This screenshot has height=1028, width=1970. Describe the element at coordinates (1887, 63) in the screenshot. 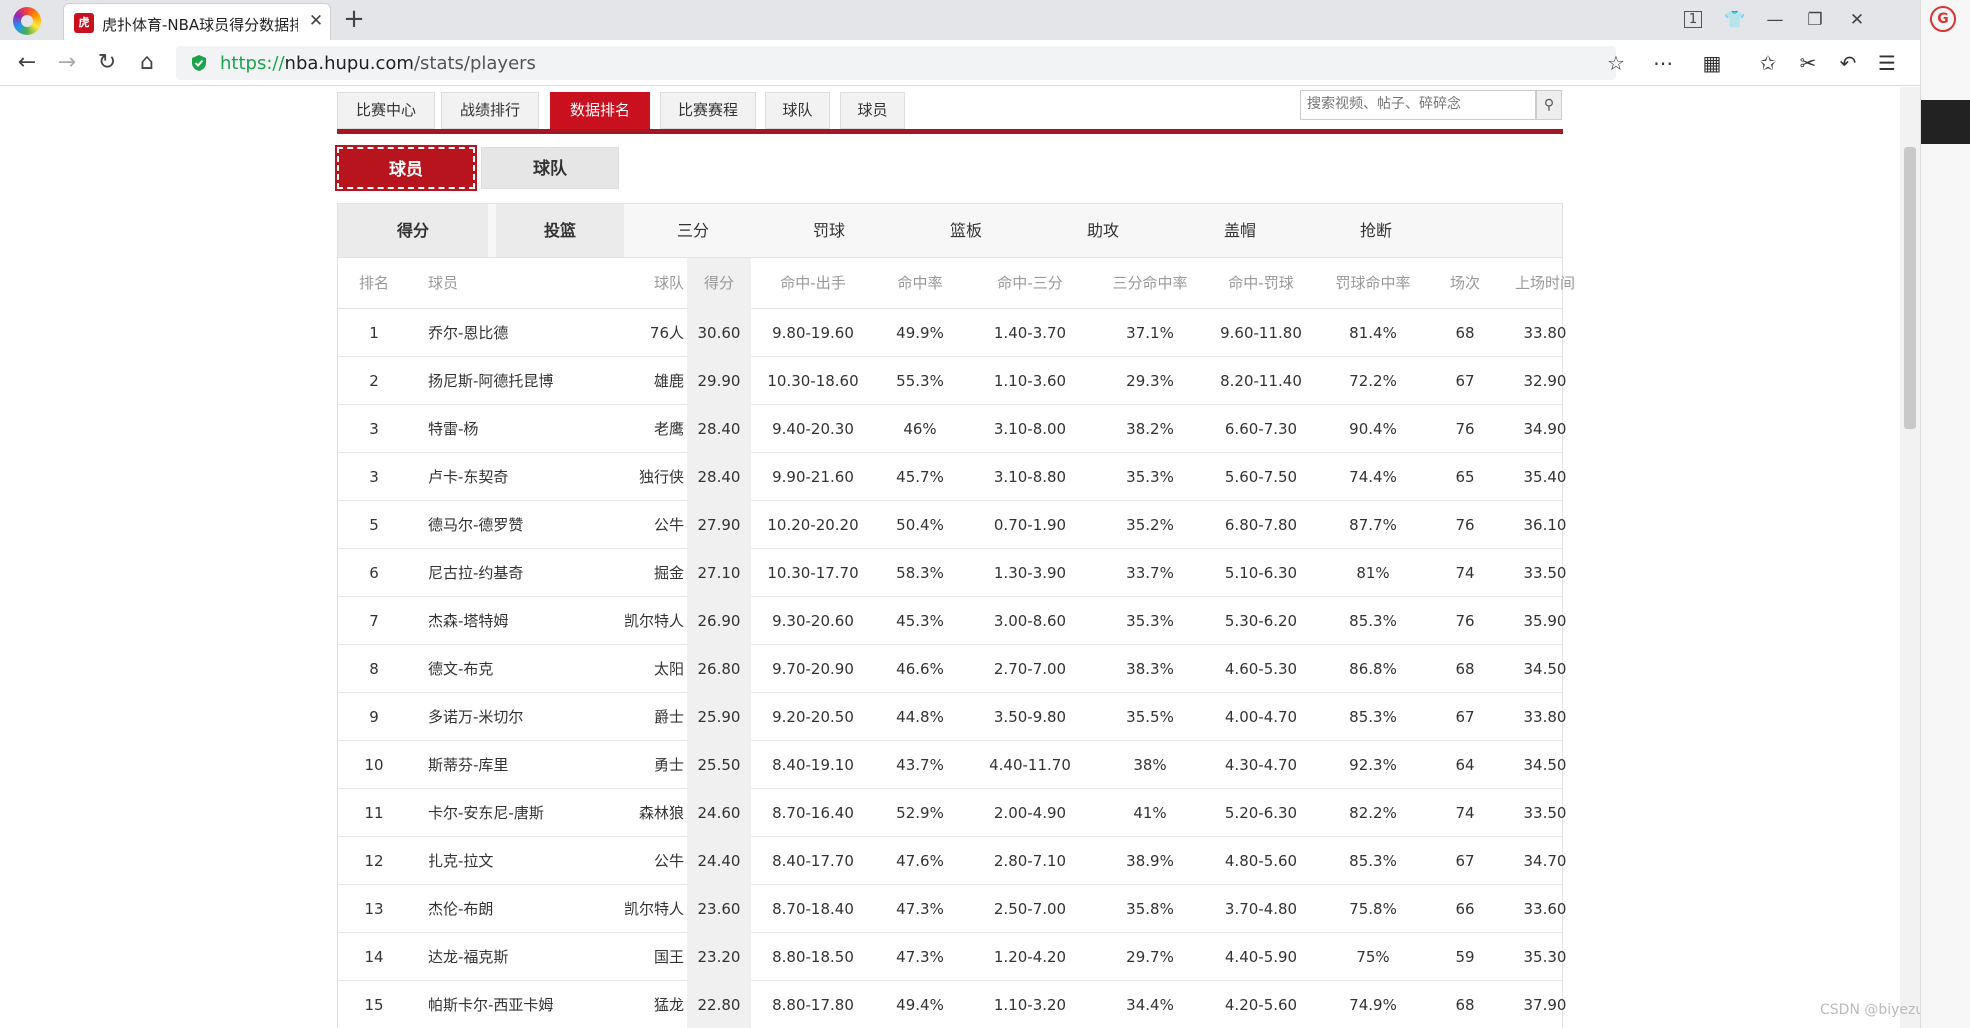

I see `menu-icon: ☰` at that location.